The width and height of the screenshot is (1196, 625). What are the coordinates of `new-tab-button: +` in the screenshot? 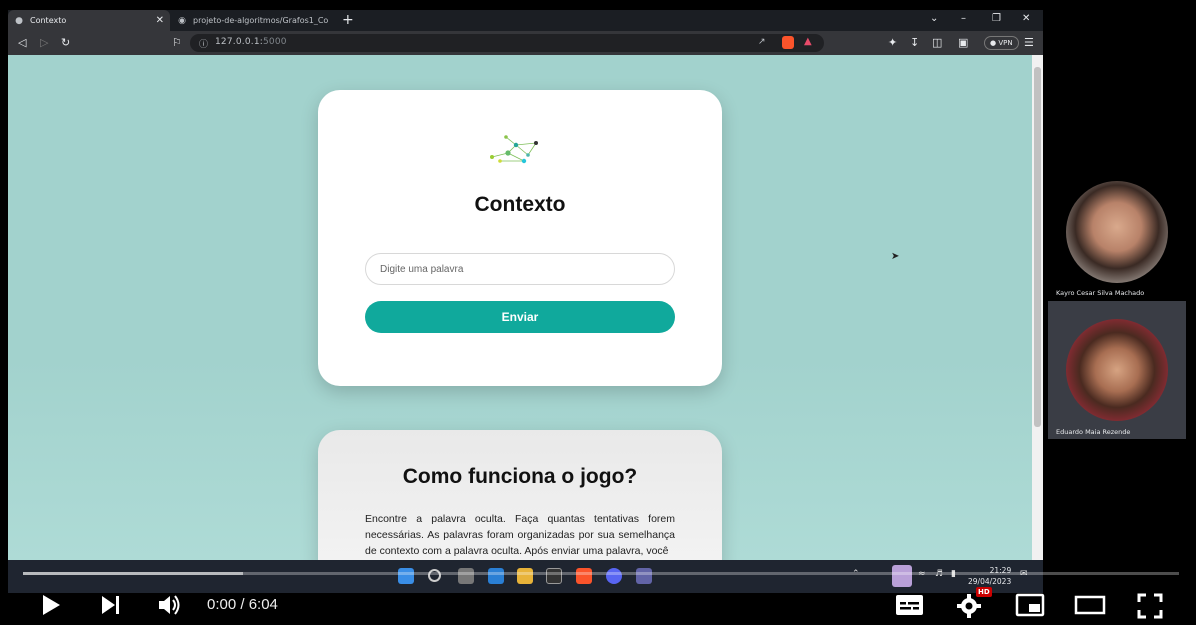 It's located at (348, 20).